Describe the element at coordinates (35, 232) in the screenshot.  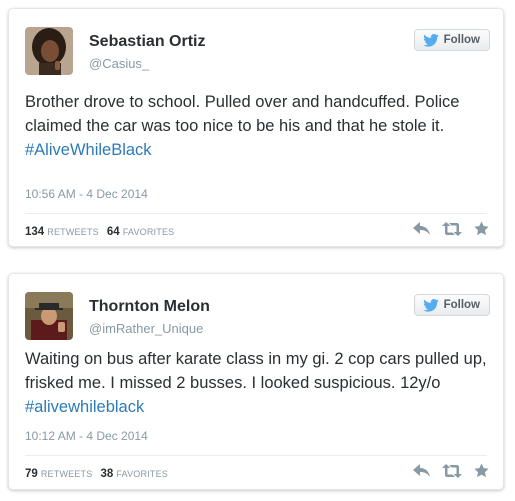
I see `retweet-count: 134` at that location.